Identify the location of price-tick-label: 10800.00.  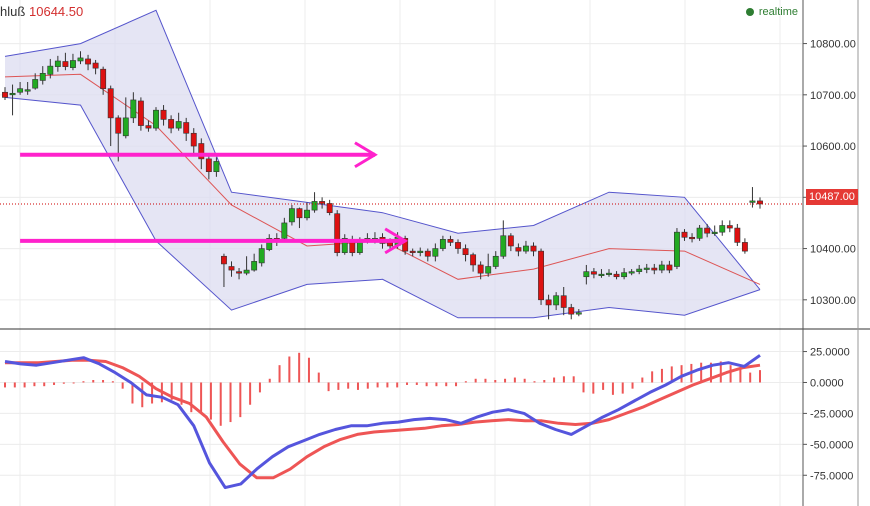
(833, 45).